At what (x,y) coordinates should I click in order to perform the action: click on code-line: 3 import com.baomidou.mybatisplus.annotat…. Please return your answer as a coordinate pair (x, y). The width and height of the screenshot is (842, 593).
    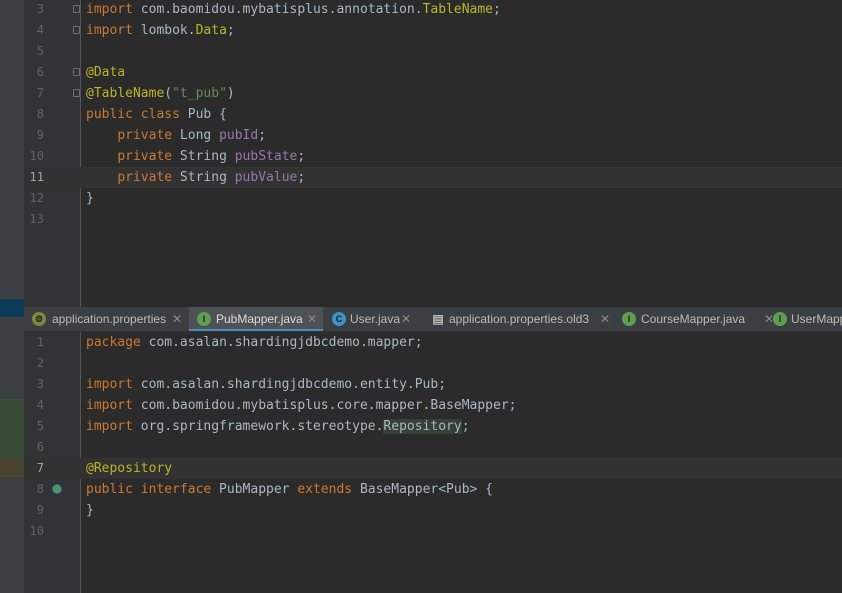
    Looking at the image, I should click on (433, 10).